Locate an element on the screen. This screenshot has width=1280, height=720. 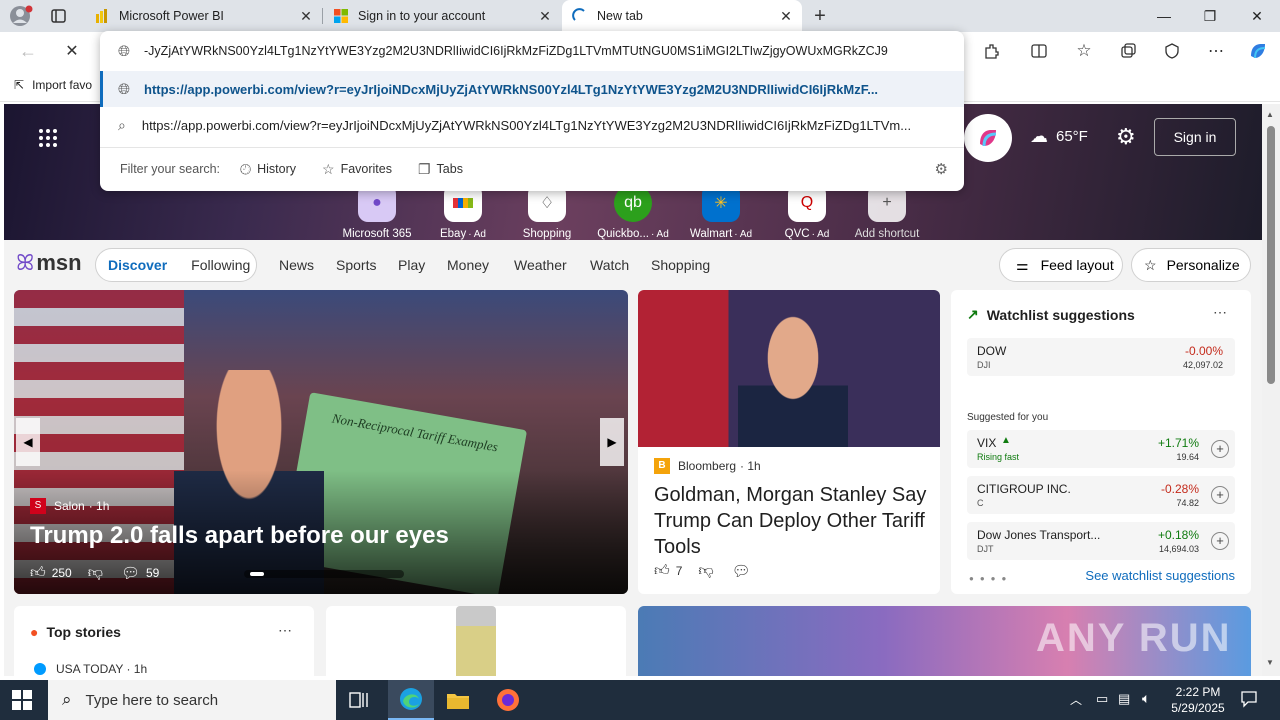
nav-weather: Weather is located at coordinates (540, 265).